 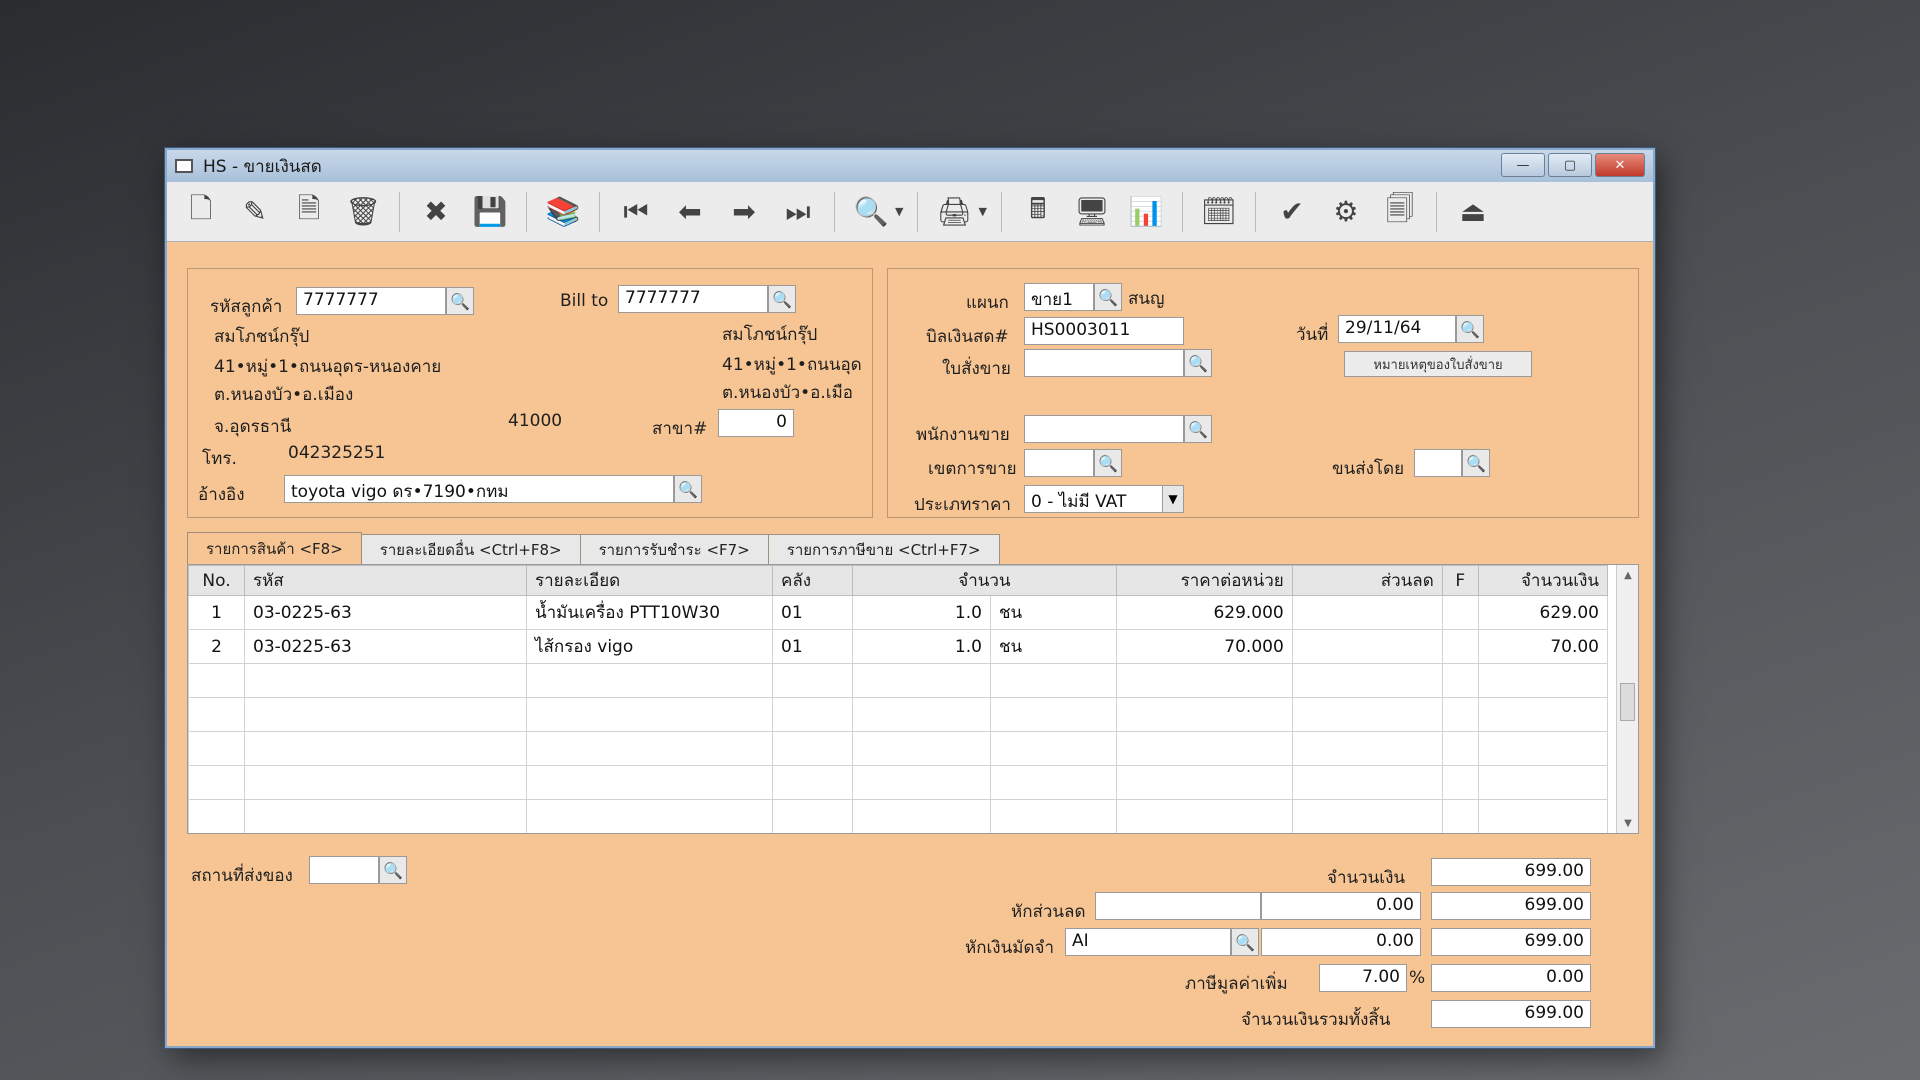 I want to click on sales-order-search-icon: 🔍, so click(x=1198, y=363).